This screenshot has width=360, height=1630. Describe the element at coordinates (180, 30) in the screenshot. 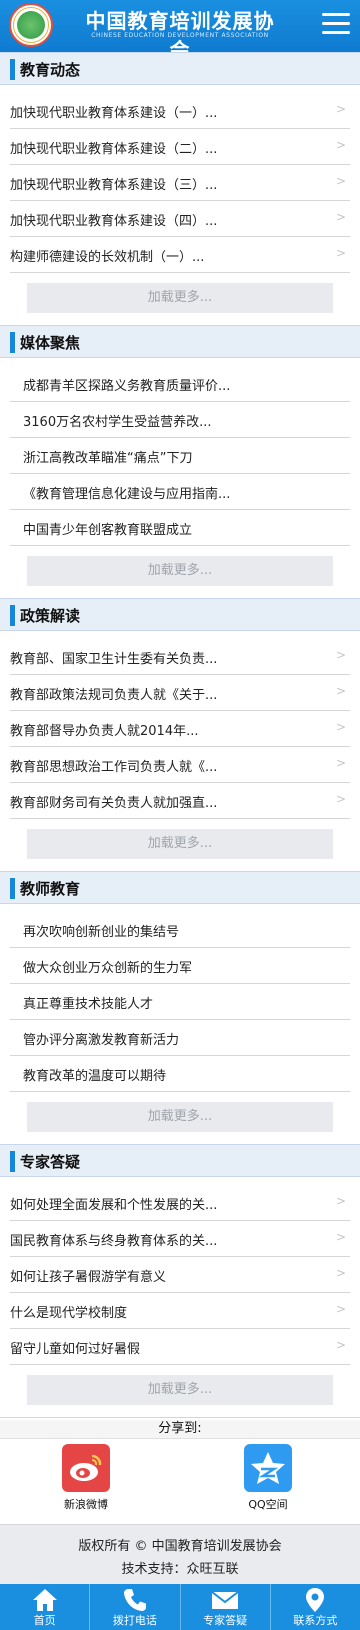

I see `site-title: 中国教育培训发展协会` at that location.